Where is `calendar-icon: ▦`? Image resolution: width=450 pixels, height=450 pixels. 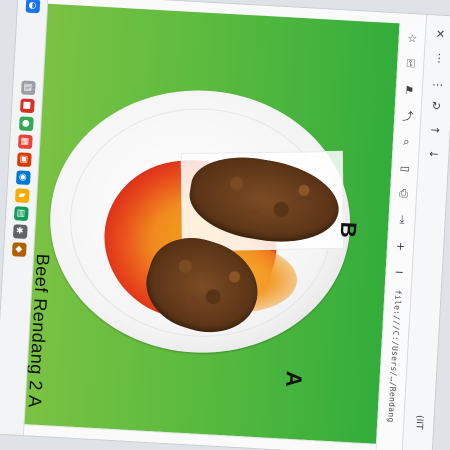 calendar-icon: ▦ is located at coordinates (25, 142).